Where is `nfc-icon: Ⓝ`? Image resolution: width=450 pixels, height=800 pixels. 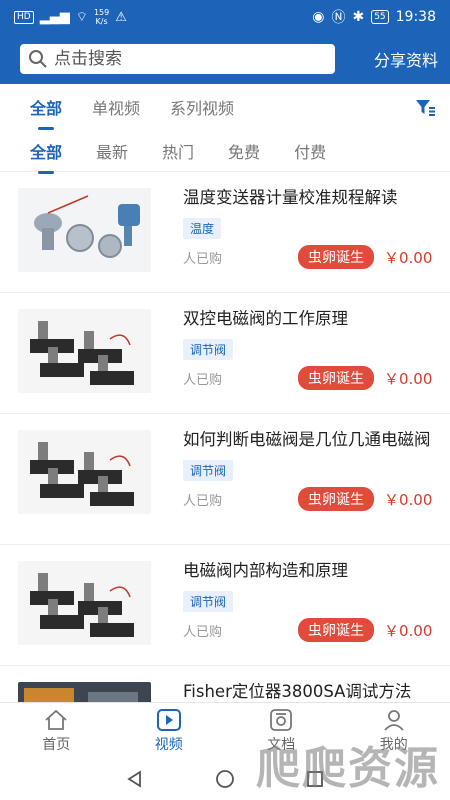
nfc-icon: Ⓝ is located at coordinates (338, 18).